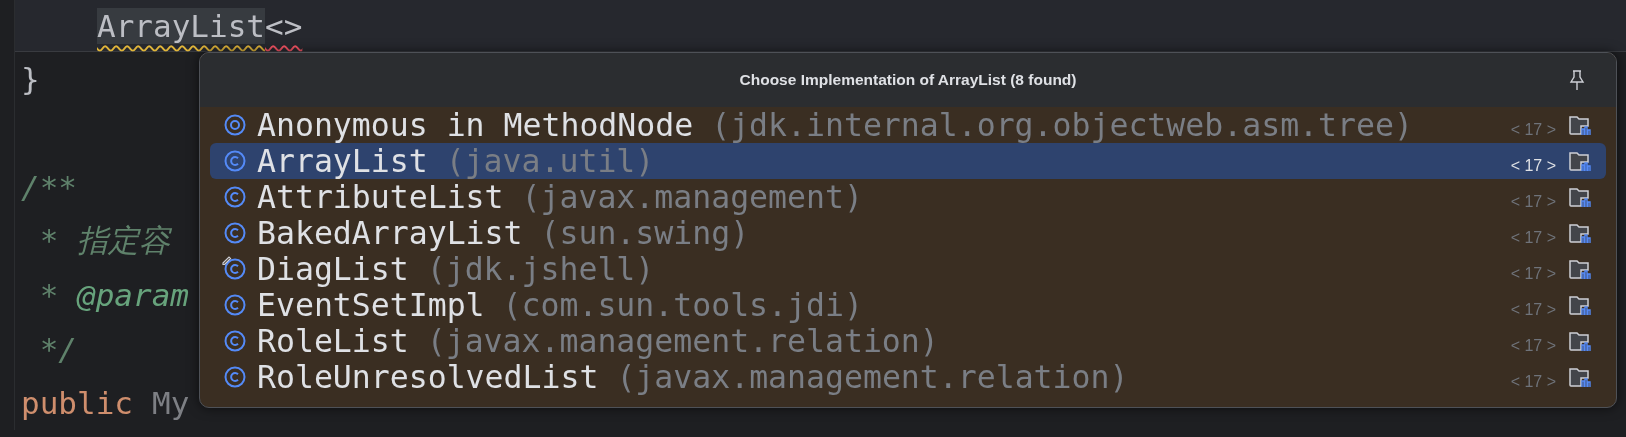 This screenshot has height=437, width=1626. What do you see at coordinates (1062, 125) in the screenshot?
I see `package-name: (jdk.internal.org.objectweb.asm.tree)` at bounding box center [1062, 125].